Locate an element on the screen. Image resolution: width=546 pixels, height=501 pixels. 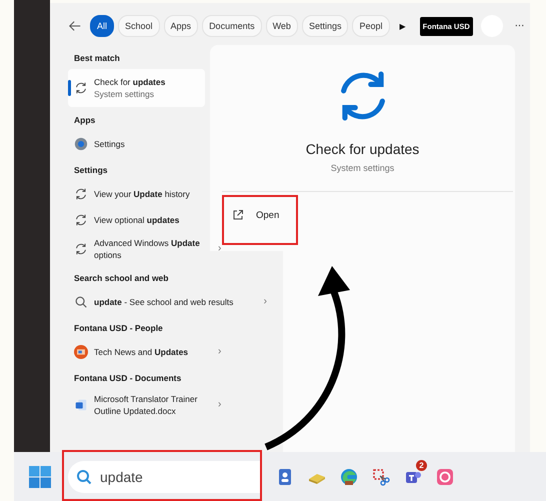
more-filters-button: ▶ is located at coordinates (403, 26).